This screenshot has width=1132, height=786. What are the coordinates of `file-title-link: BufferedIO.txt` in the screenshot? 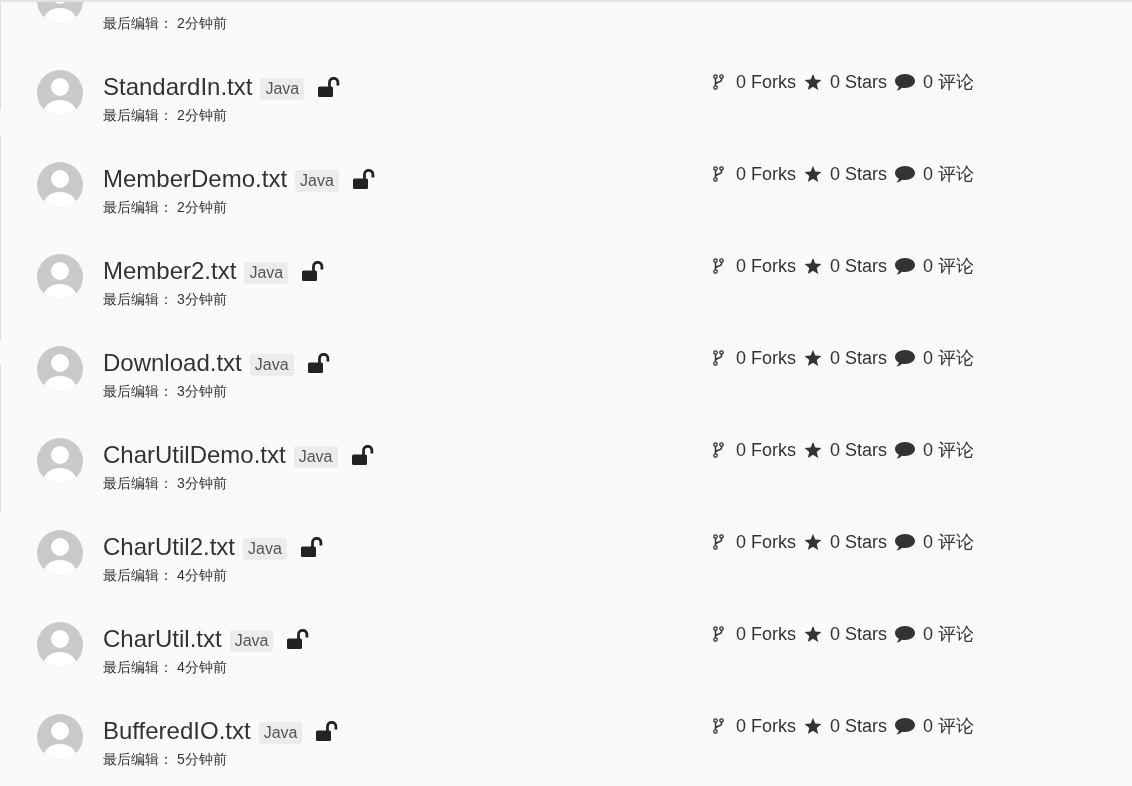 It's located at (177, 731).